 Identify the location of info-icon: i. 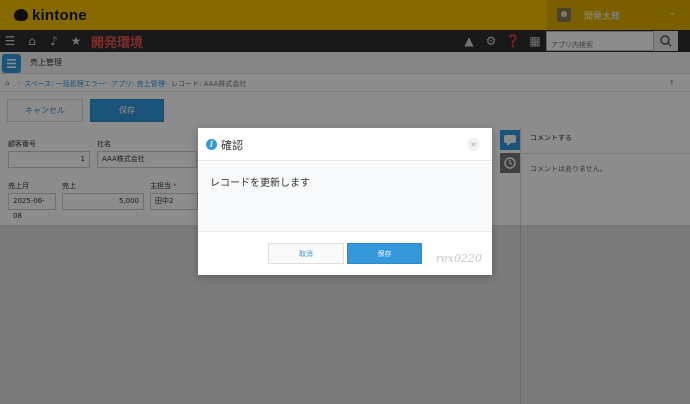
(211, 144).